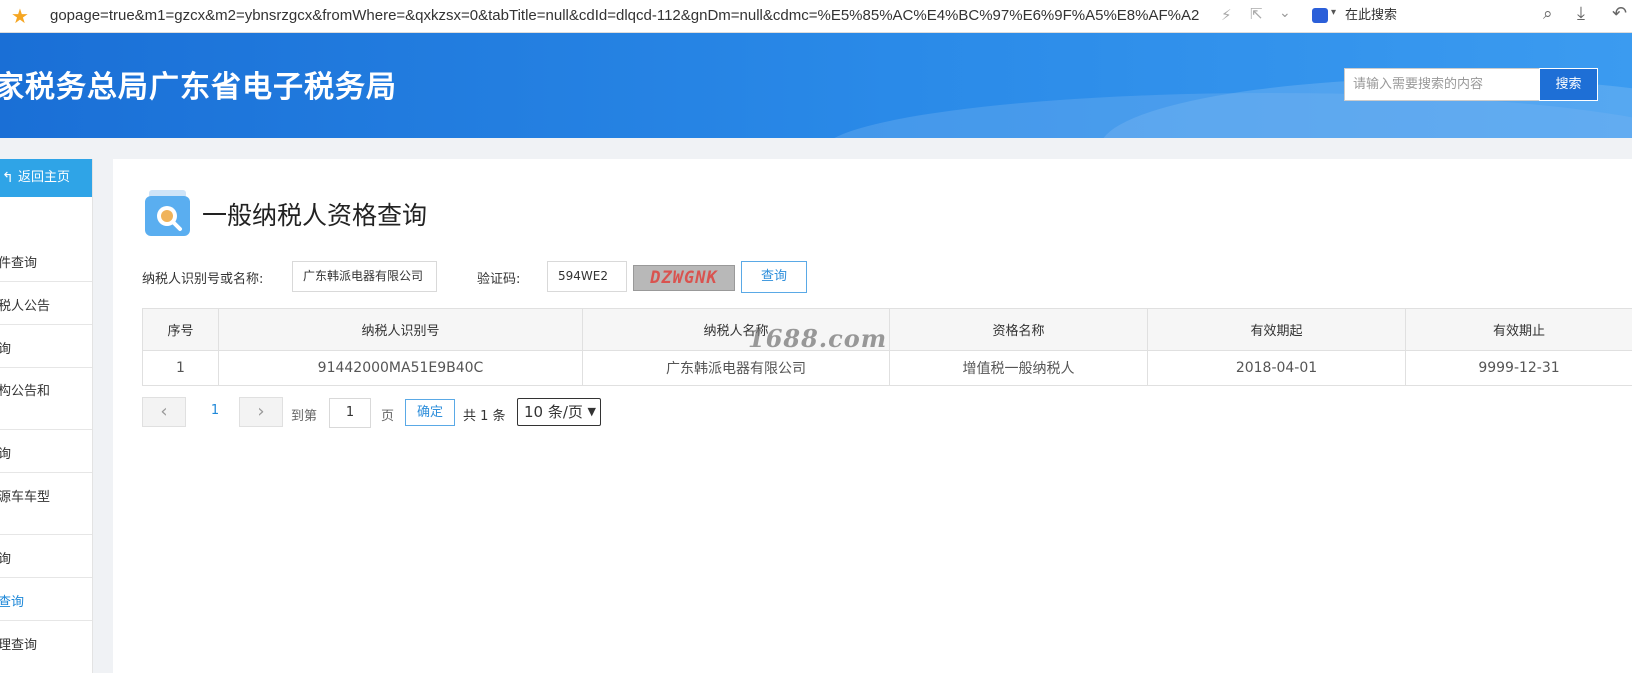 The image size is (1632, 673). I want to click on sidebar-item-label: 件查询, so click(19, 263).